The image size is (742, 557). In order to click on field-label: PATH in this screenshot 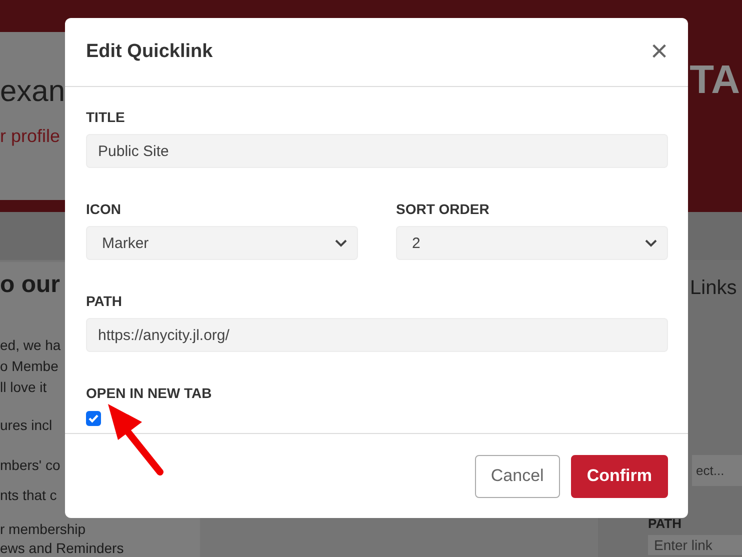, I will do `click(105, 301)`.